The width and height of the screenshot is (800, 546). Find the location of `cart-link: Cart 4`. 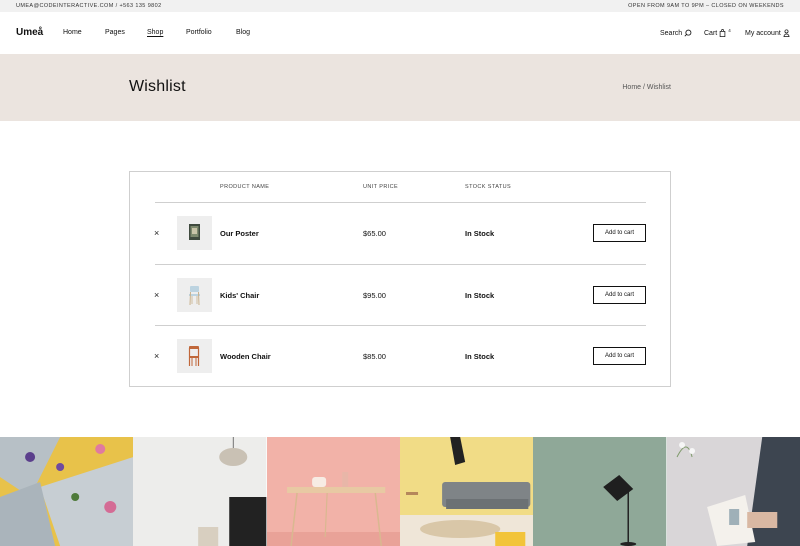

cart-link: Cart 4 is located at coordinates (717, 32).